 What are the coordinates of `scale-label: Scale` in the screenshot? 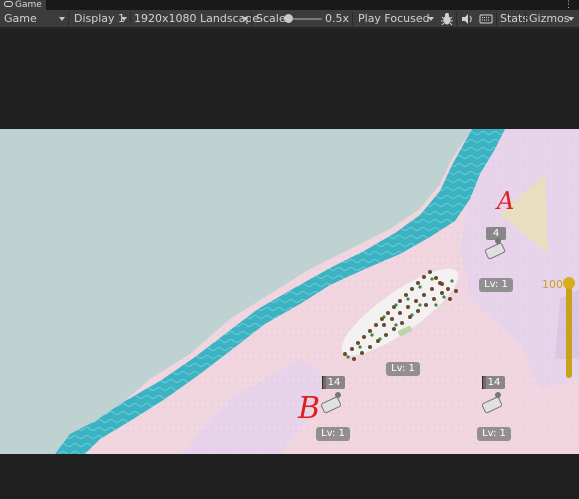 It's located at (271, 18).